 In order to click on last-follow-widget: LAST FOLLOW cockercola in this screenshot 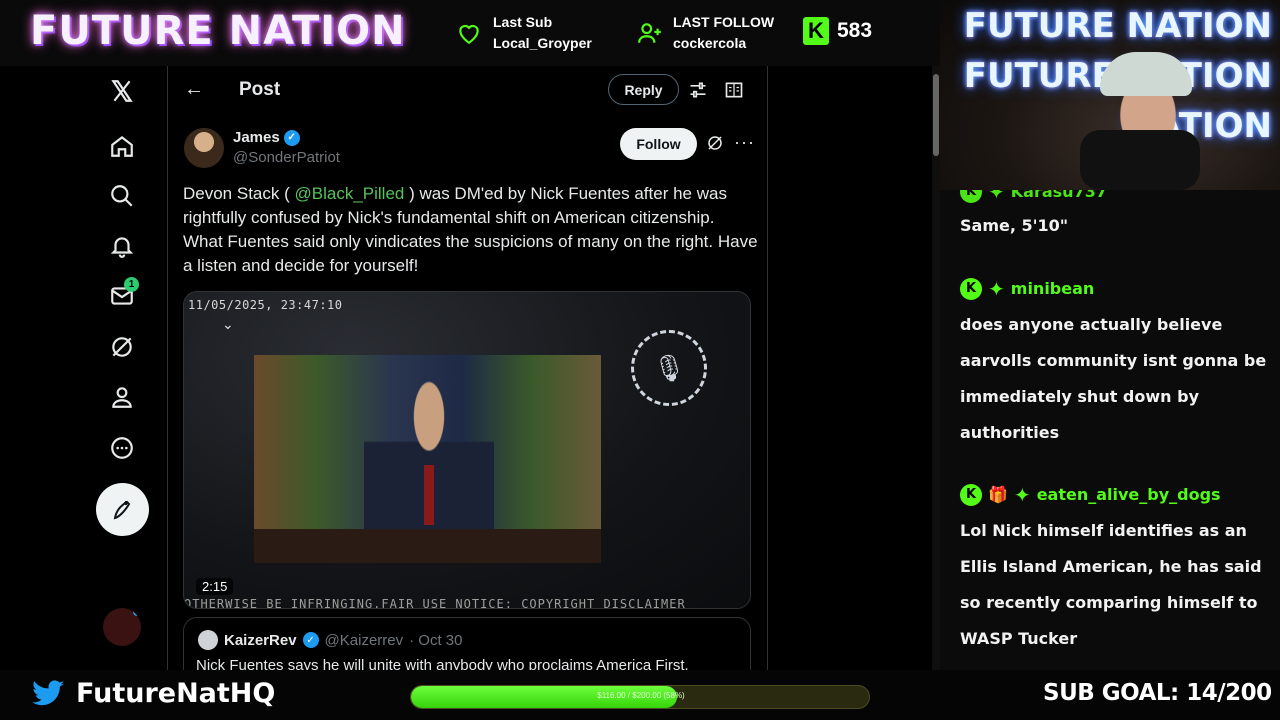, I will do `click(705, 33)`.